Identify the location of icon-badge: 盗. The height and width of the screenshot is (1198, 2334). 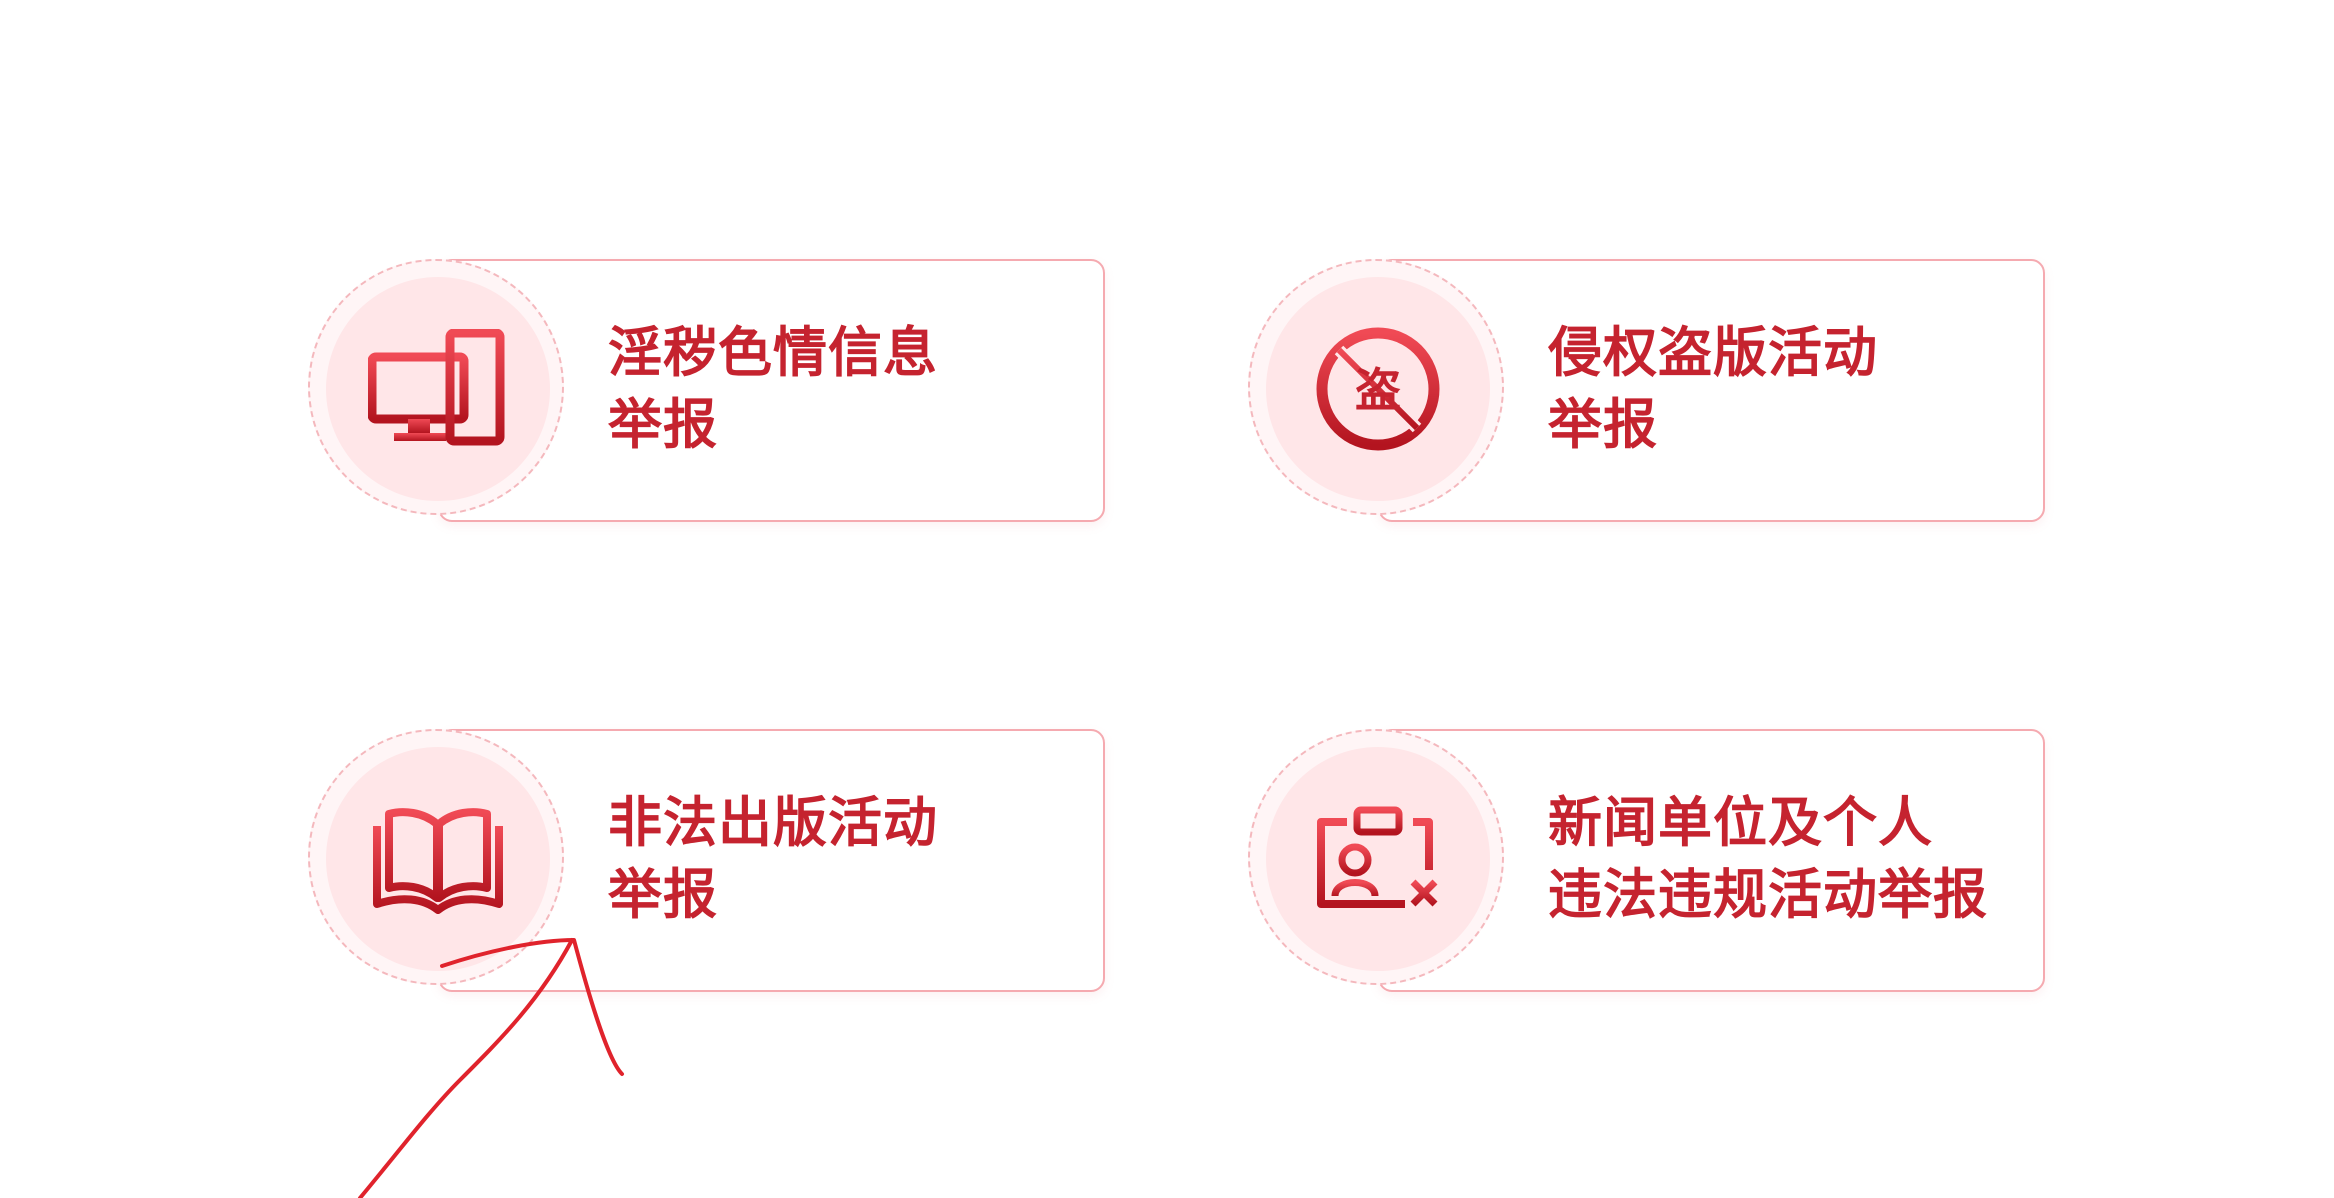
(1376, 387).